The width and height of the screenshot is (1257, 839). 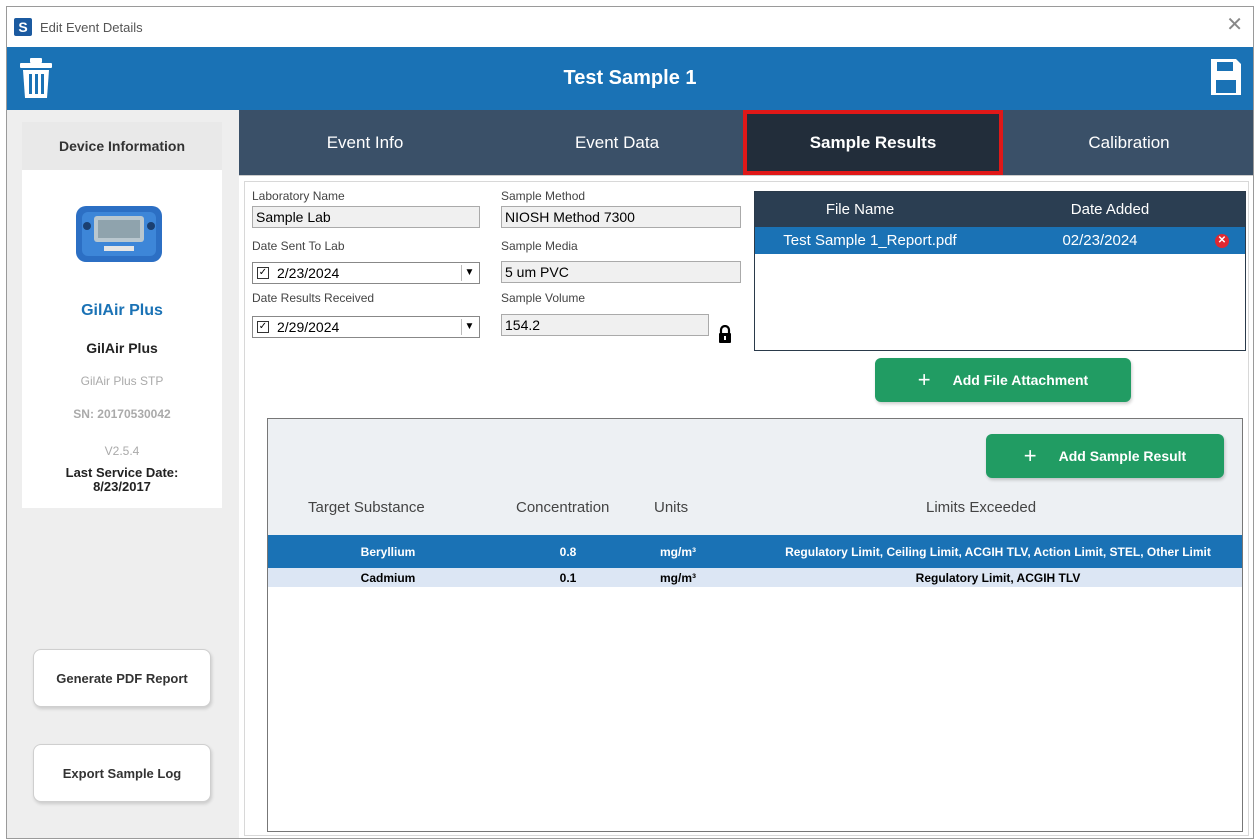 I want to click on sample-volume-label: Sample Volume, so click(x=543, y=298).